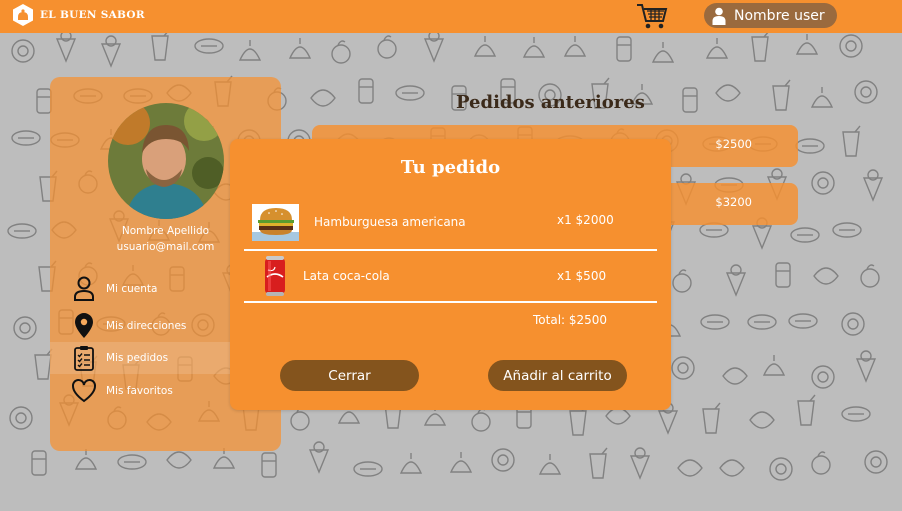 The width and height of the screenshot is (902, 511). Describe the element at coordinates (570, 320) in the screenshot. I see `order-total: Total: $2500` at that location.